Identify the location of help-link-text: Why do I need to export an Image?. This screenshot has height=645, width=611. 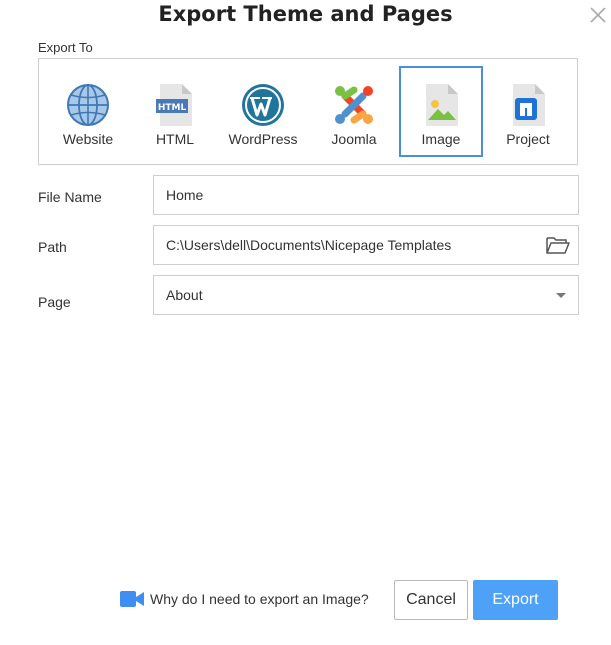
(259, 599).